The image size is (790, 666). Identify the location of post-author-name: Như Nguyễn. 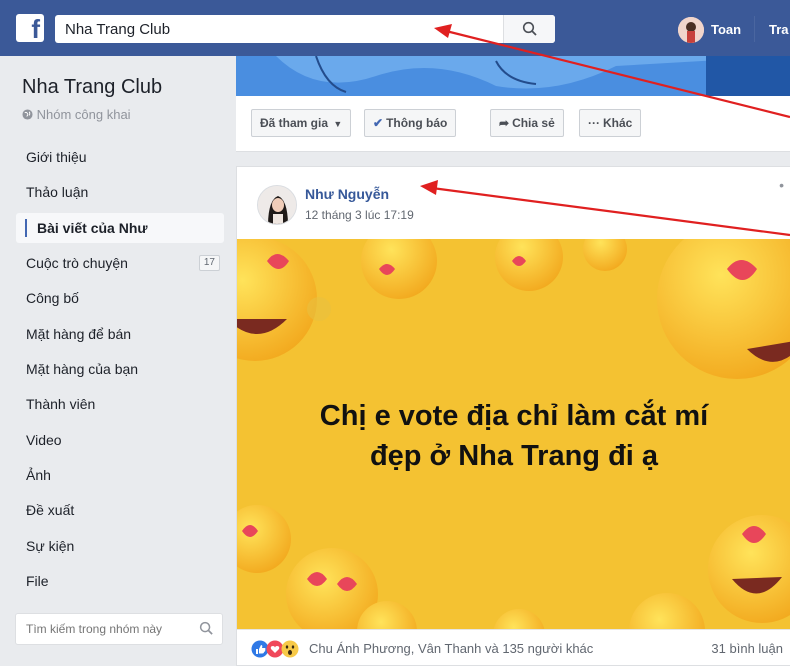
(347, 194).